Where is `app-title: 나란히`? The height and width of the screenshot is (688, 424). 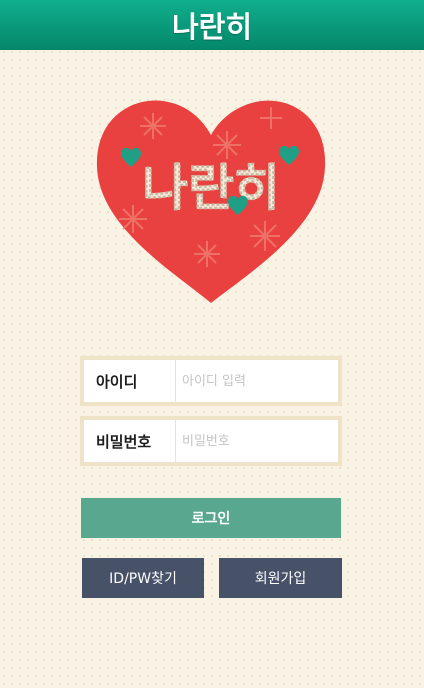
app-title: 나란히 is located at coordinates (212, 27).